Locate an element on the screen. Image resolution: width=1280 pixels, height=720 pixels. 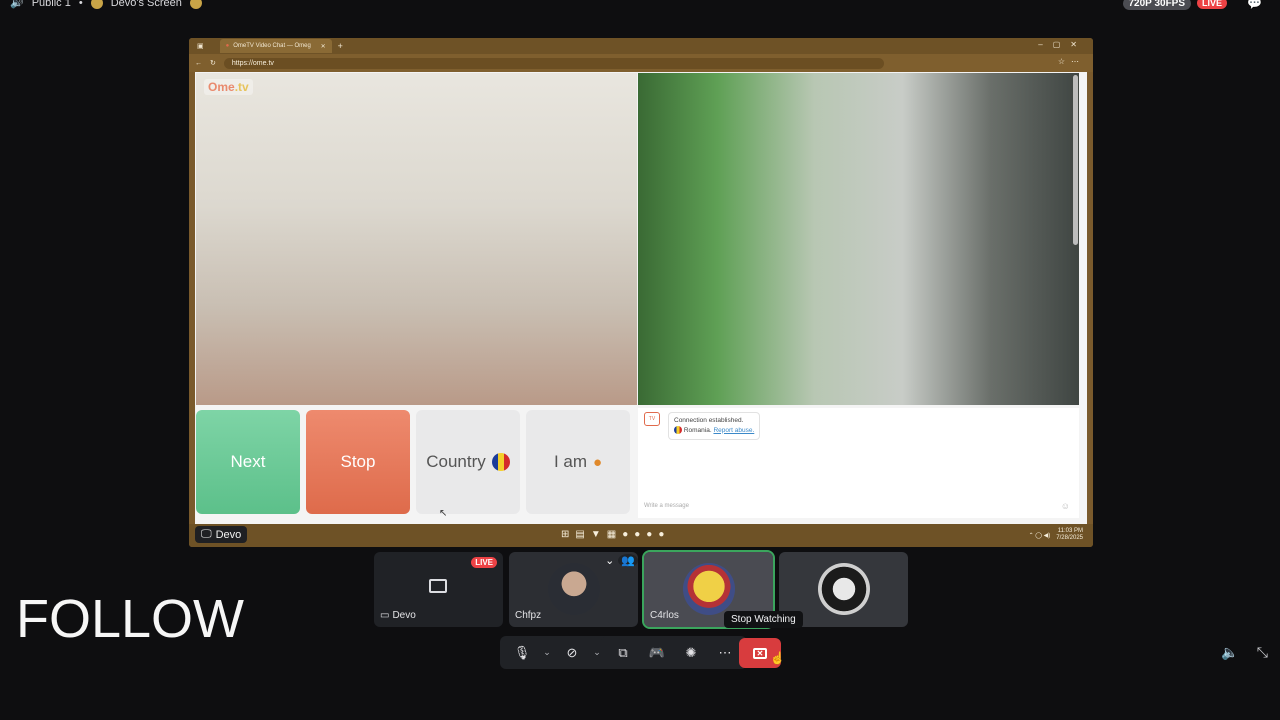
tab-favicon-icon: ● is located at coordinates (227, 46).